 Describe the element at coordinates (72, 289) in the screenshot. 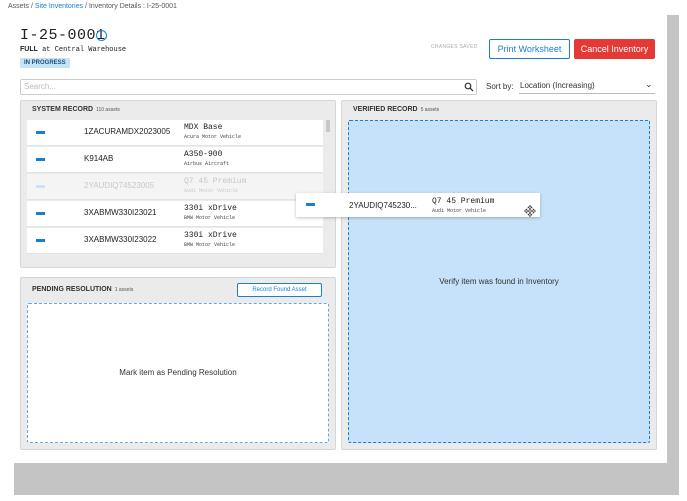

I see `pending-resolution-heading: PENDING RESOLUTION` at that location.